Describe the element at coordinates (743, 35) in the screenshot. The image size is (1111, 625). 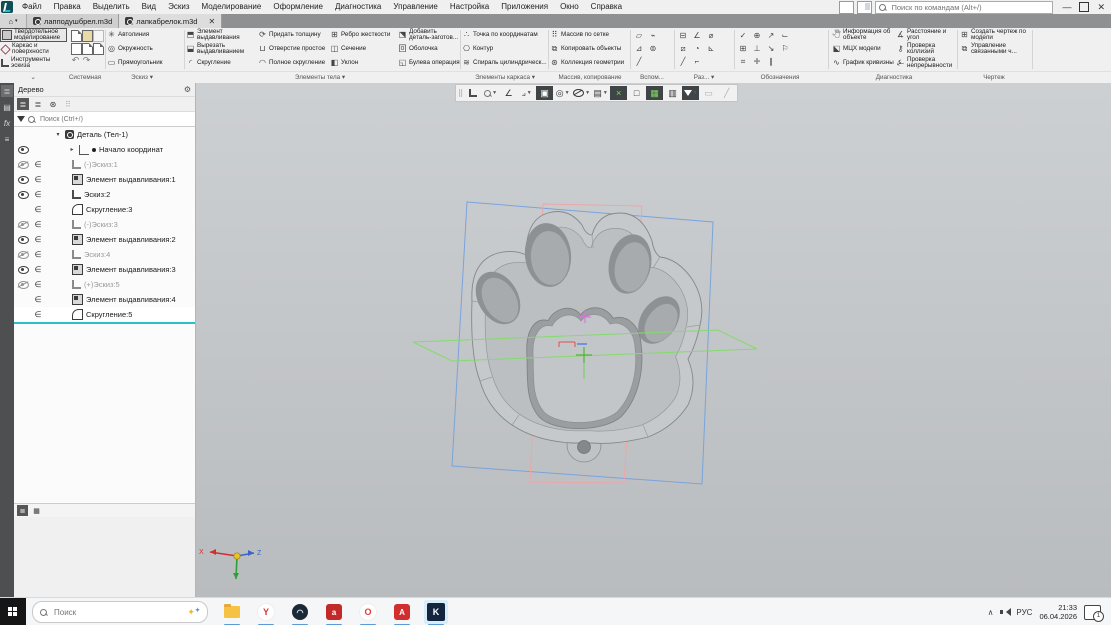
I see `note-roughness-icon: ✓` at that location.